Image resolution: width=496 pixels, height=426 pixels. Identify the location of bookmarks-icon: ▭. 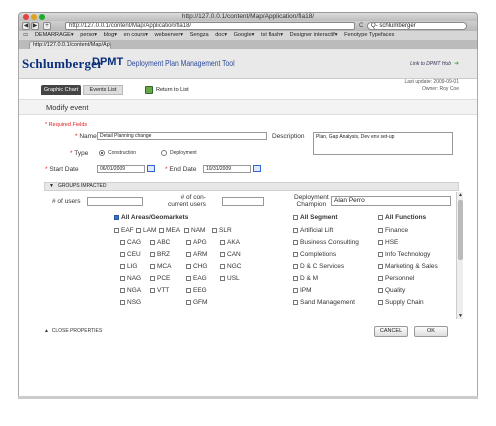
(25, 35).